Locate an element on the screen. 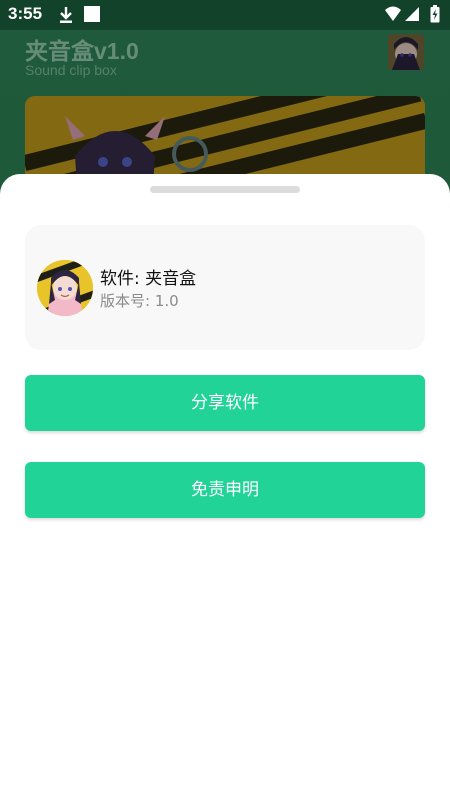  square-notification-icon is located at coordinates (92, 14).